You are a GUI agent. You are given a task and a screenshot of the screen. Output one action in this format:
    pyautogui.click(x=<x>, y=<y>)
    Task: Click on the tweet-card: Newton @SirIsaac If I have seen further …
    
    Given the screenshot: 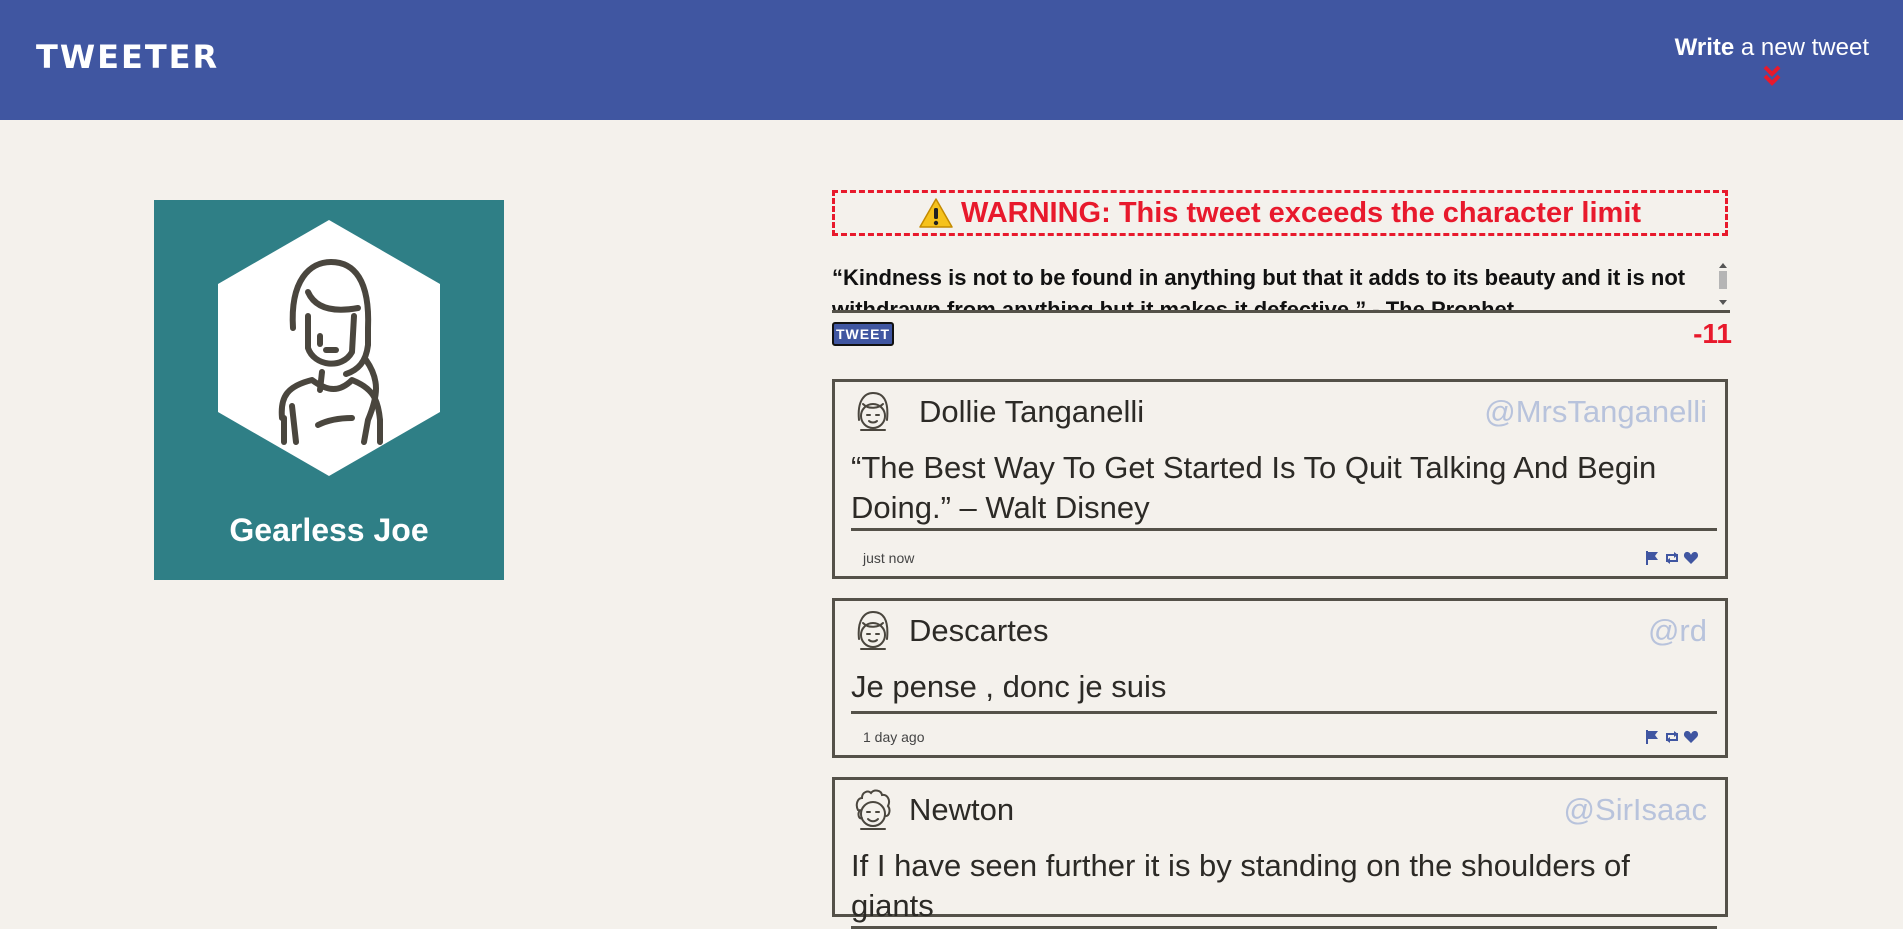 What is the action you would take?
    pyautogui.click(x=1280, y=853)
    